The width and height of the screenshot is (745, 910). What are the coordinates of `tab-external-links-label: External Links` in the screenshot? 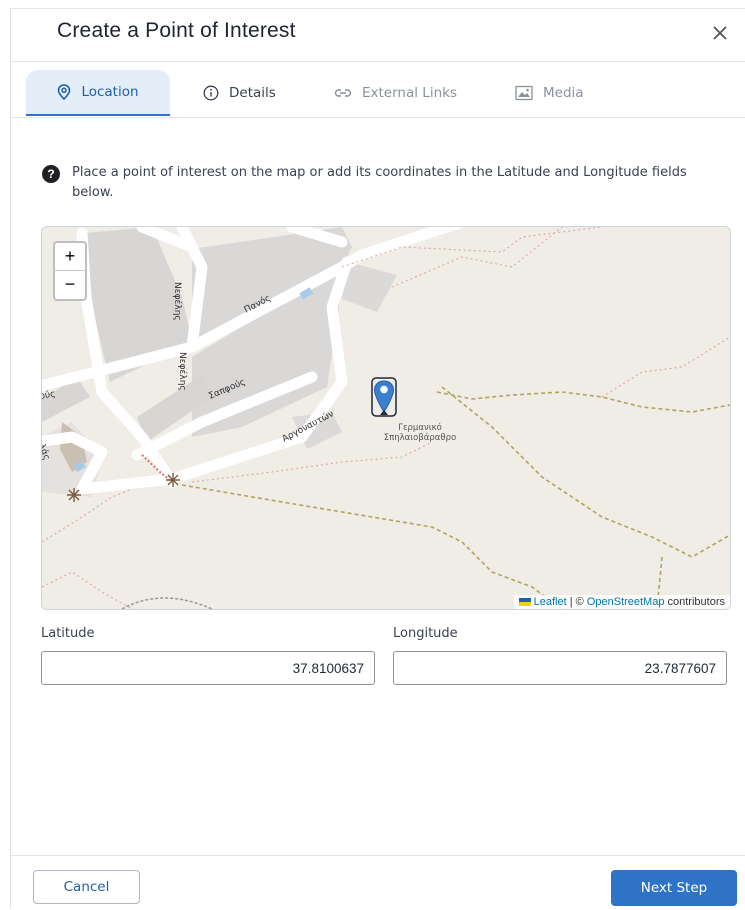 It's located at (409, 93).